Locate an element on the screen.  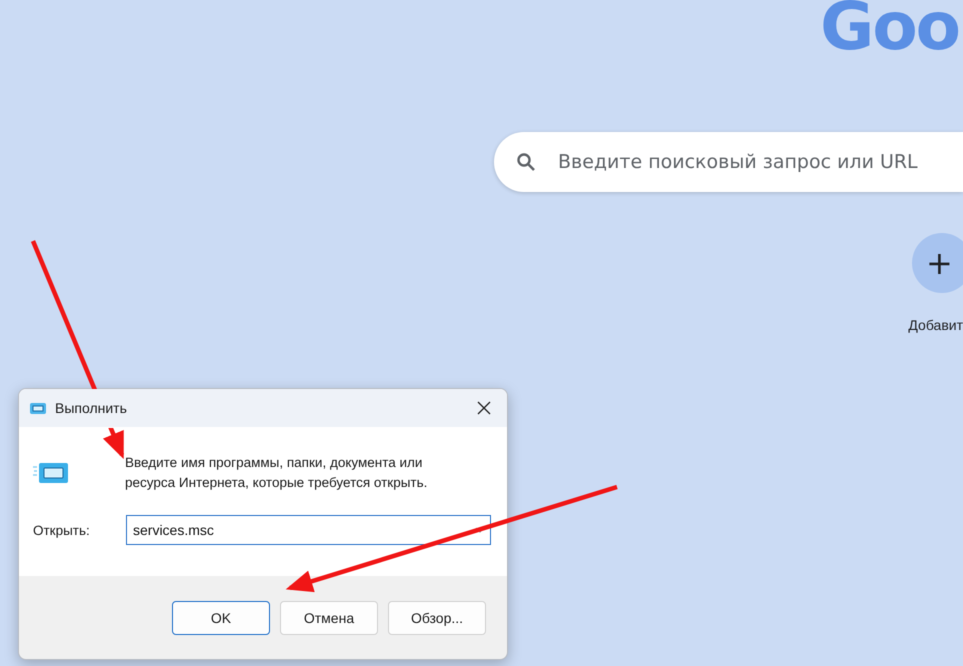
dialog-button: OK is located at coordinates (221, 618).